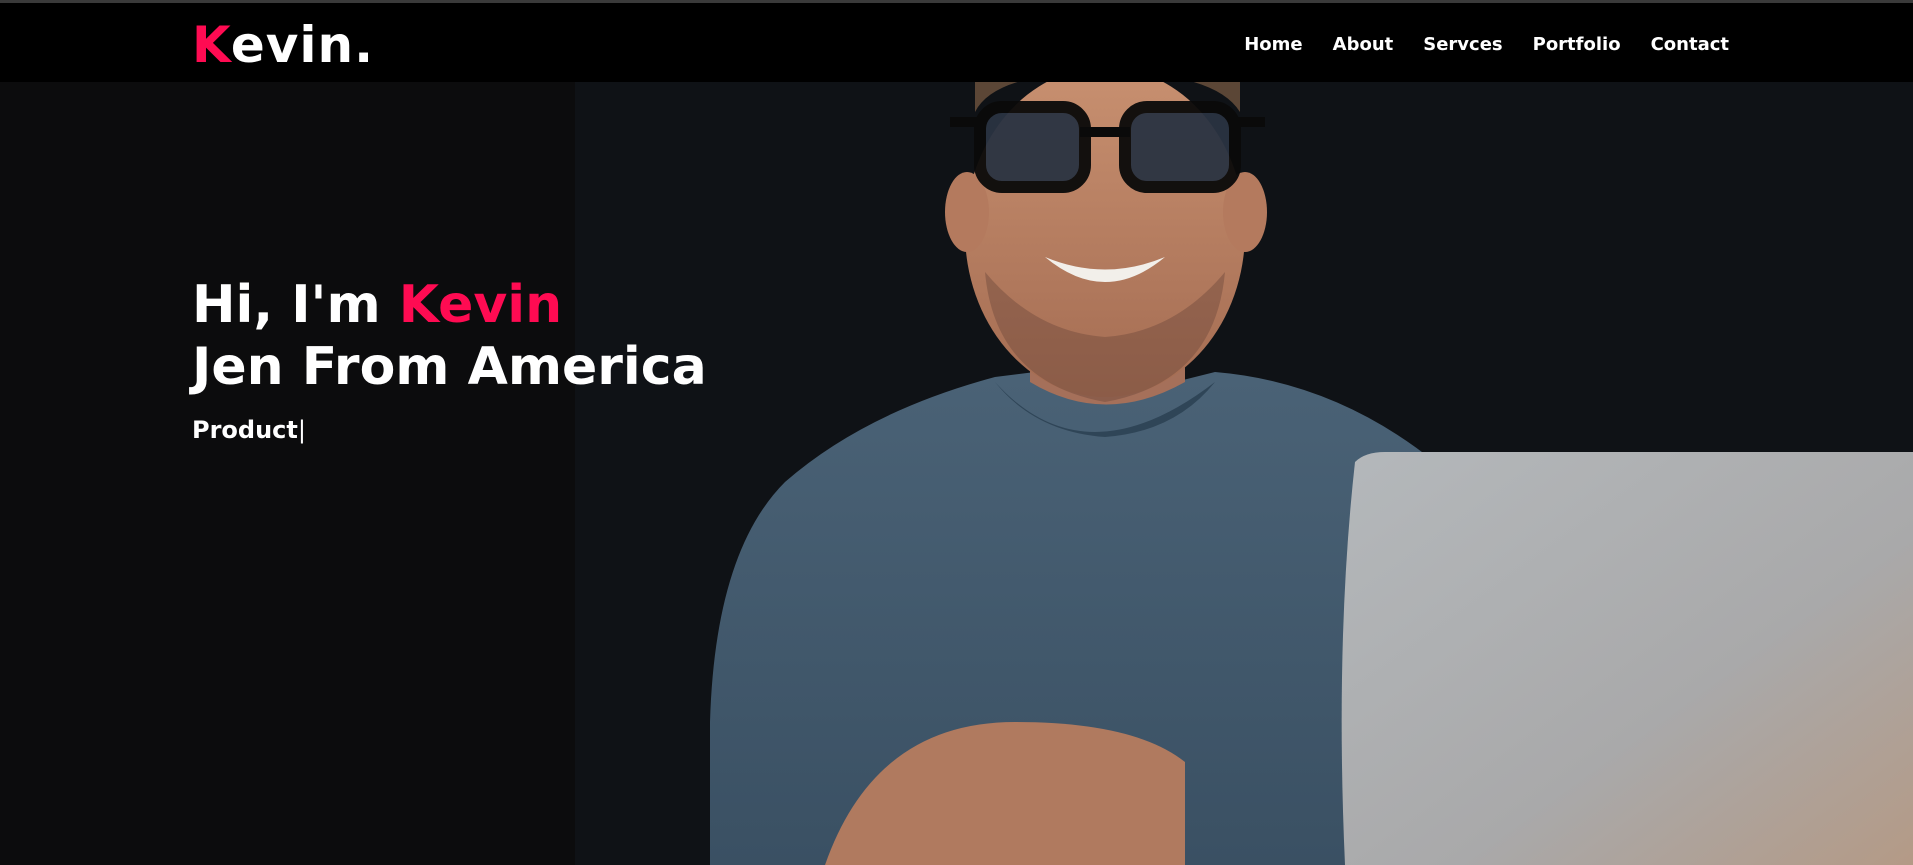  I want to click on typed-text: Product, so click(245, 430).